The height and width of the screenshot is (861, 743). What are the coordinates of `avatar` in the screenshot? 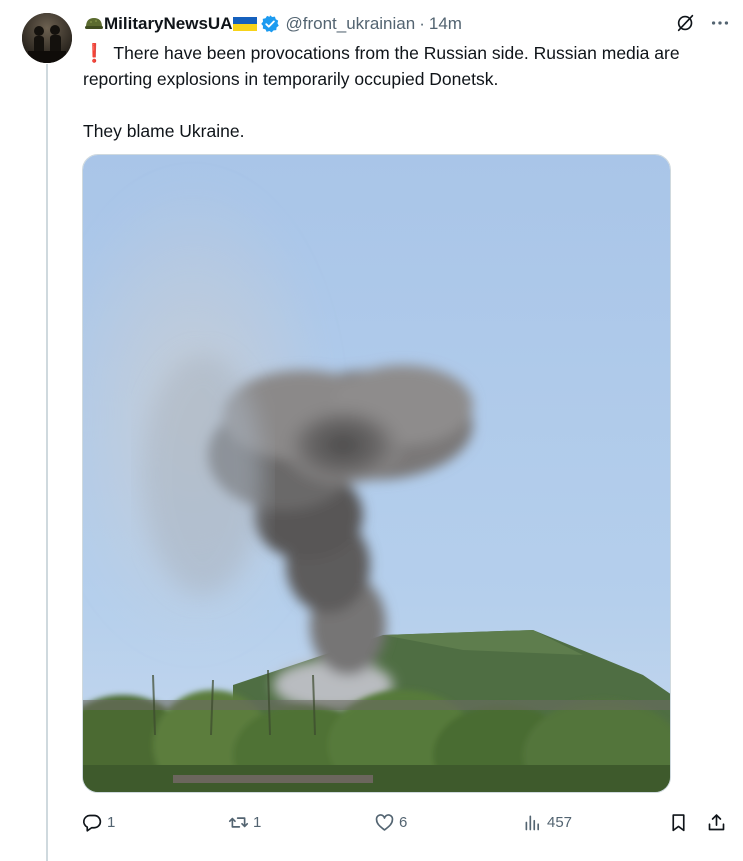 It's located at (47, 38).